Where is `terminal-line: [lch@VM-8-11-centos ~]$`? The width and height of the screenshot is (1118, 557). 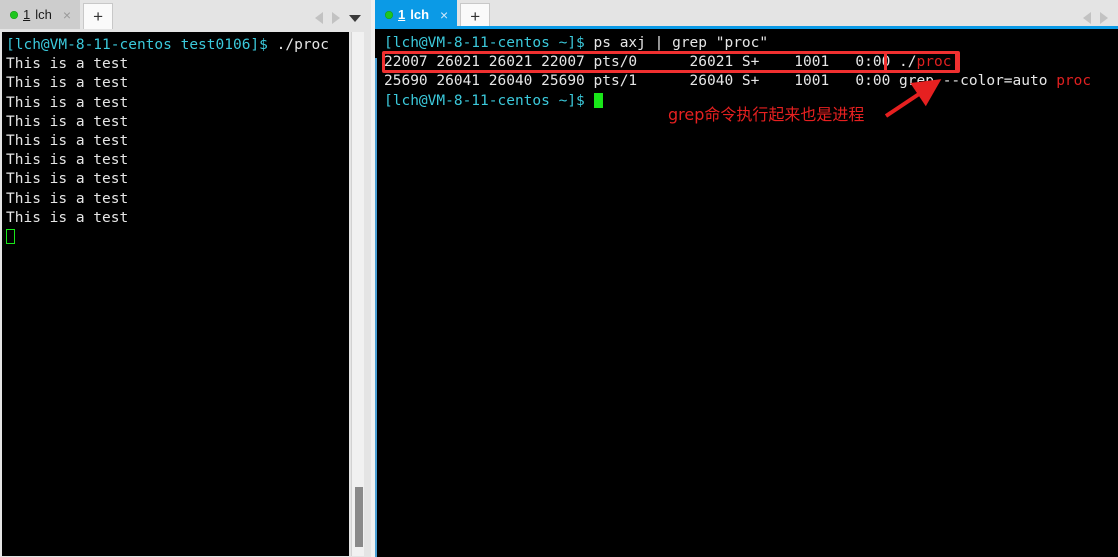 terminal-line: [lch@VM-8-11-centos ~]$ is located at coordinates (751, 101).